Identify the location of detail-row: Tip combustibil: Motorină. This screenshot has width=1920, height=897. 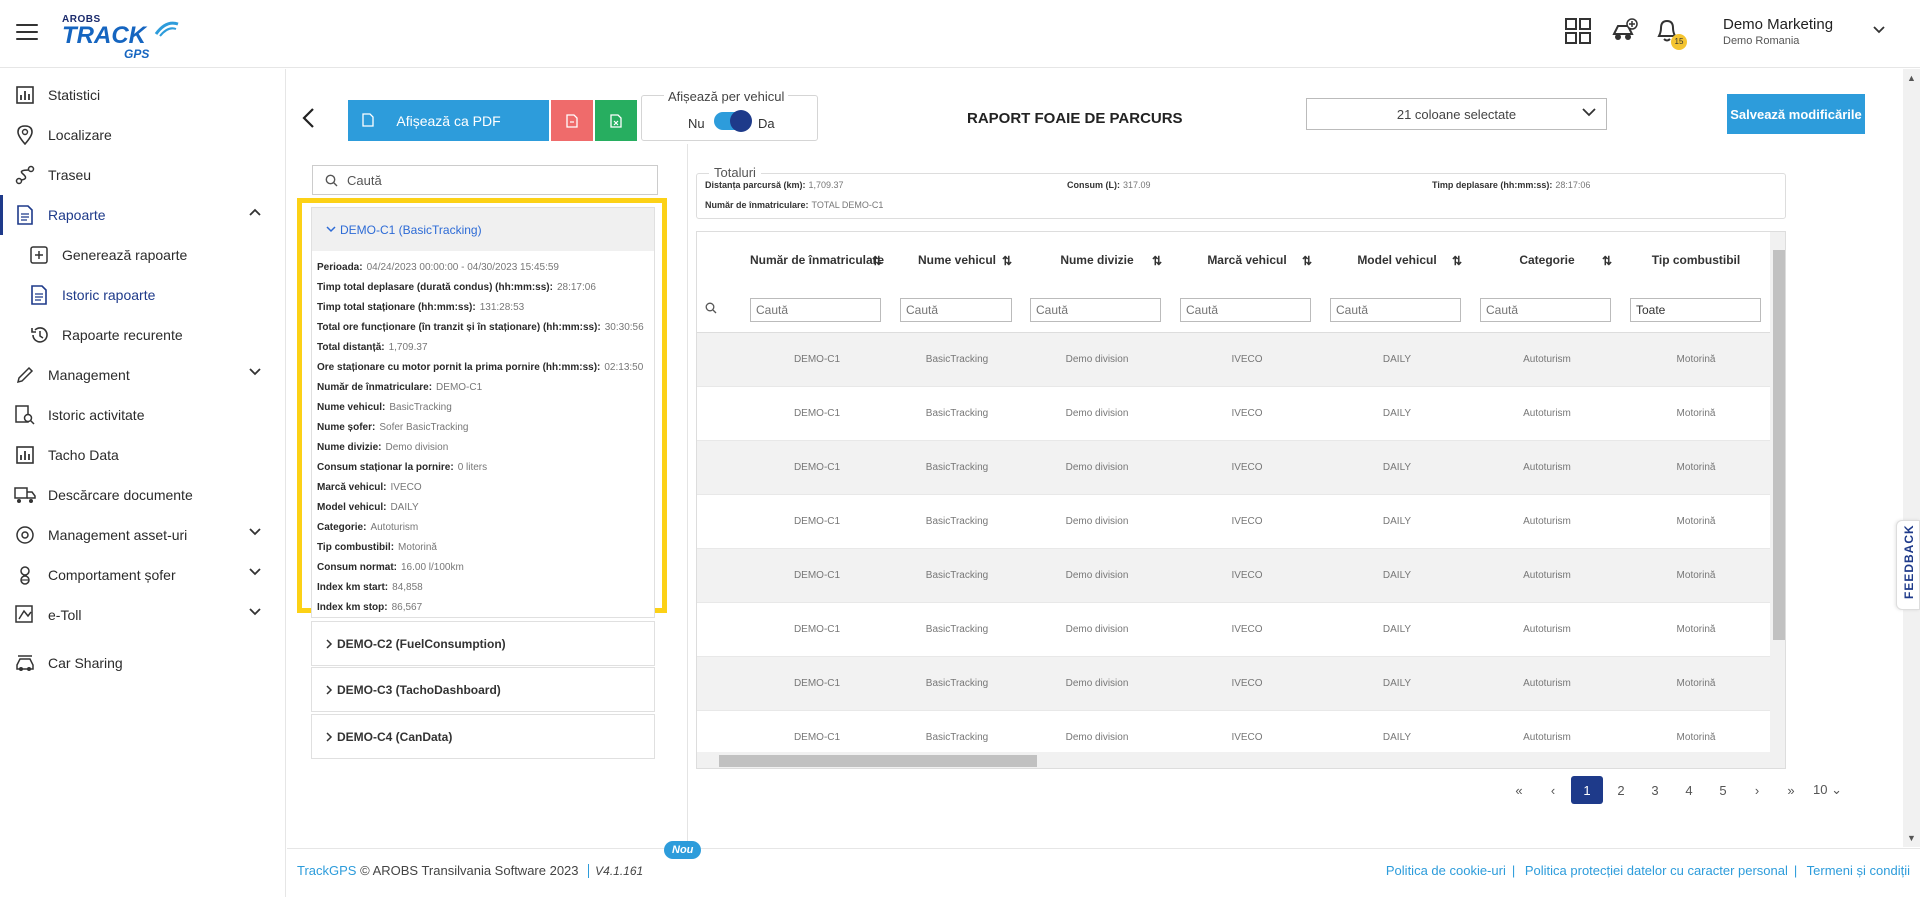
(485, 547).